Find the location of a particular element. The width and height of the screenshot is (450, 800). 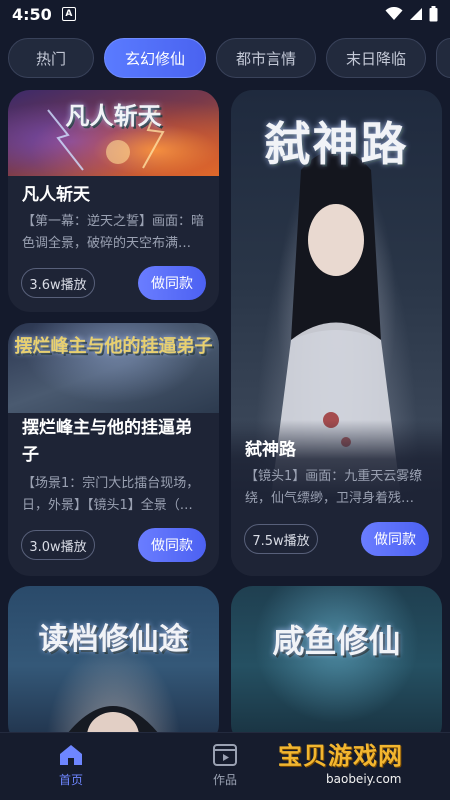

card-cover-image: 咸鱼修仙 is located at coordinates (336, 666).